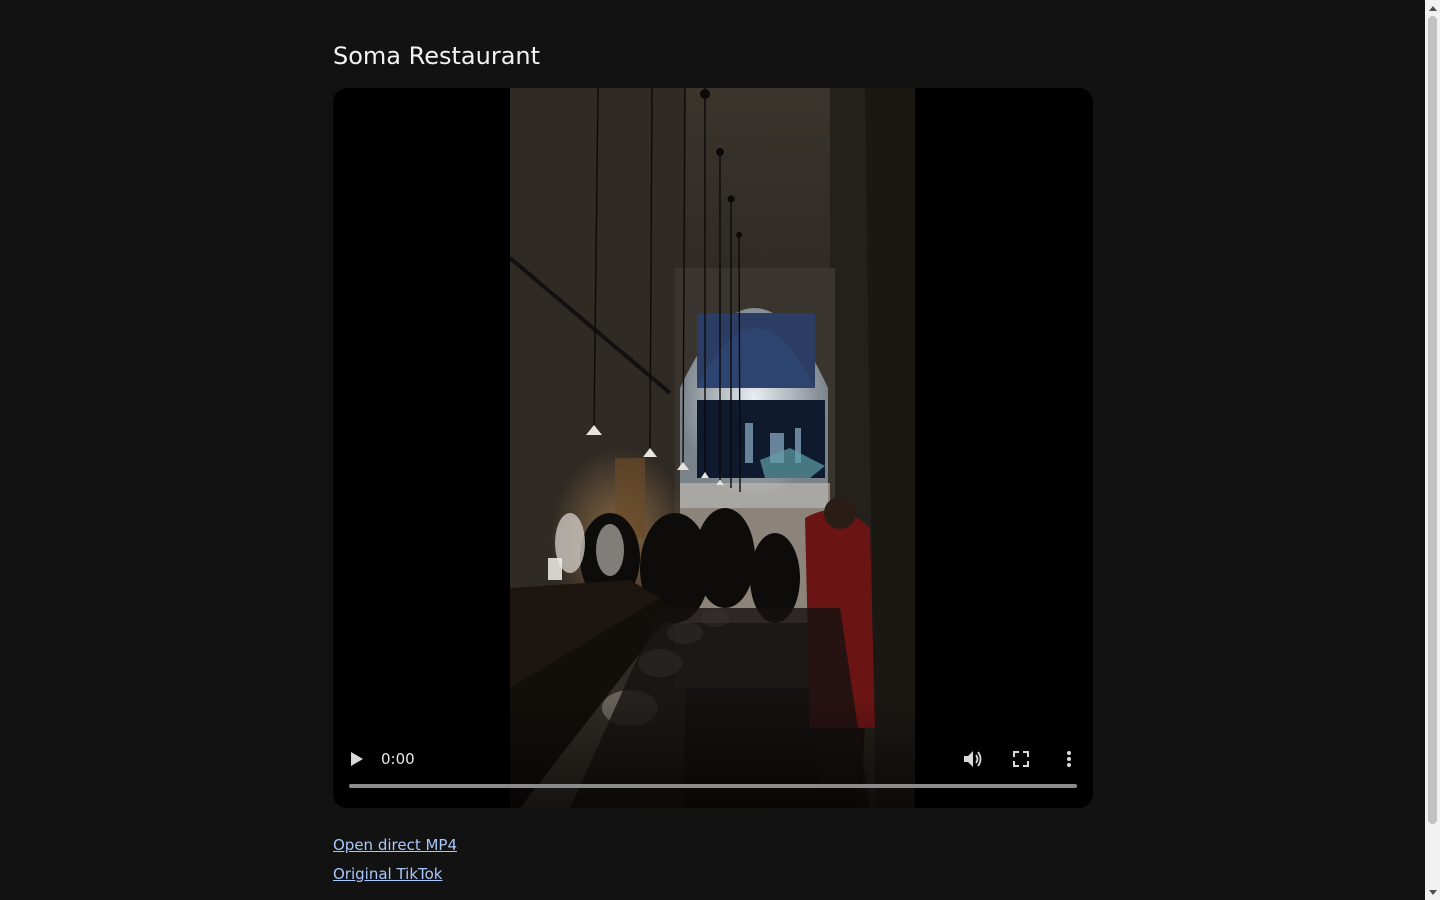  I want to click on vertical-scrollbar, so click(1432, 450).